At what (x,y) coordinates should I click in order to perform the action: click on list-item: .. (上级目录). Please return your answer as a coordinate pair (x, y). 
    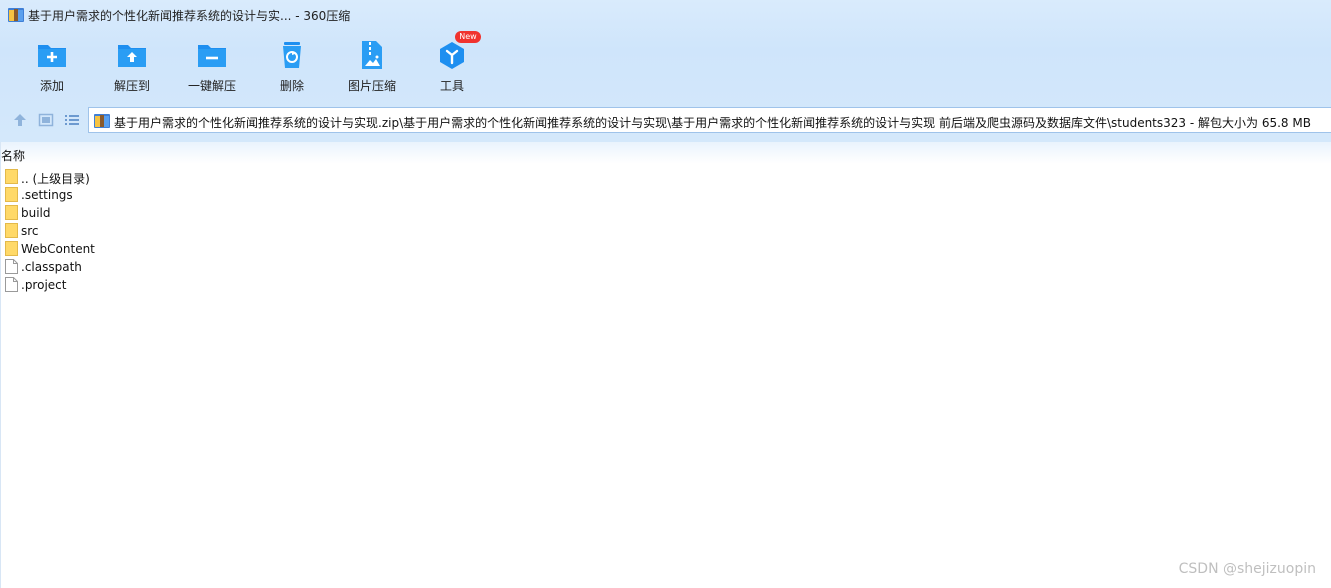
    Looking at the image, I should click on (150, 177).